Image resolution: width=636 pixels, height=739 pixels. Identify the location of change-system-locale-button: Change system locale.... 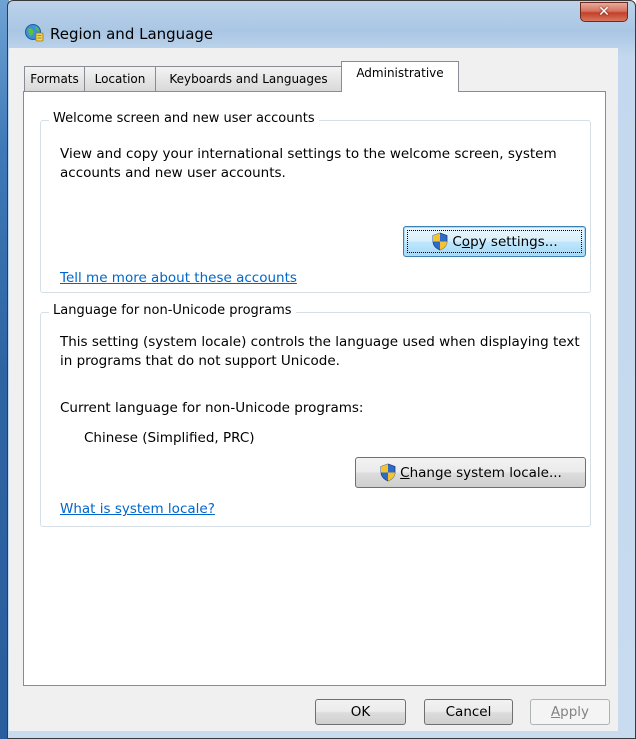
(470, 472).